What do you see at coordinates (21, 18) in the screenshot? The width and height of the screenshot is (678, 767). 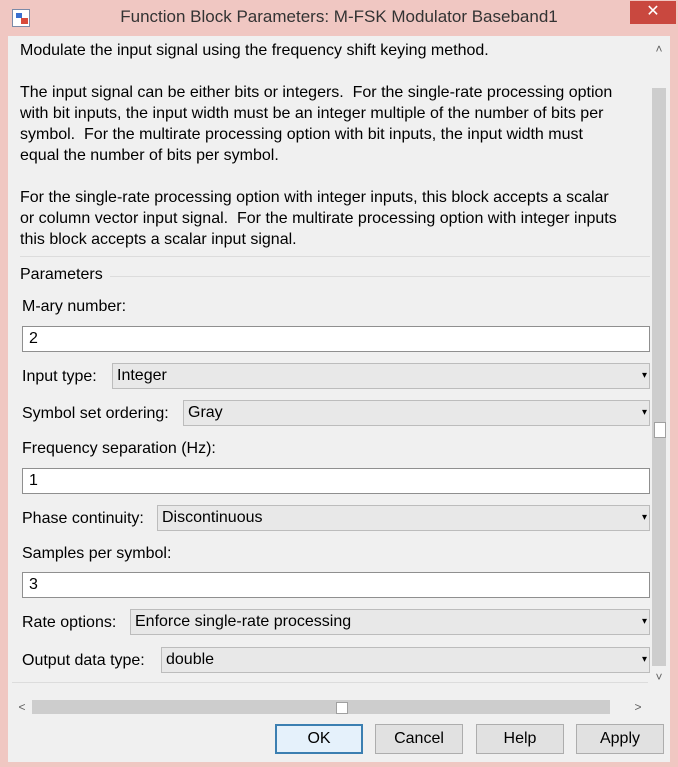 I see `simulink-block-icon` at bounding box center [21, 18].